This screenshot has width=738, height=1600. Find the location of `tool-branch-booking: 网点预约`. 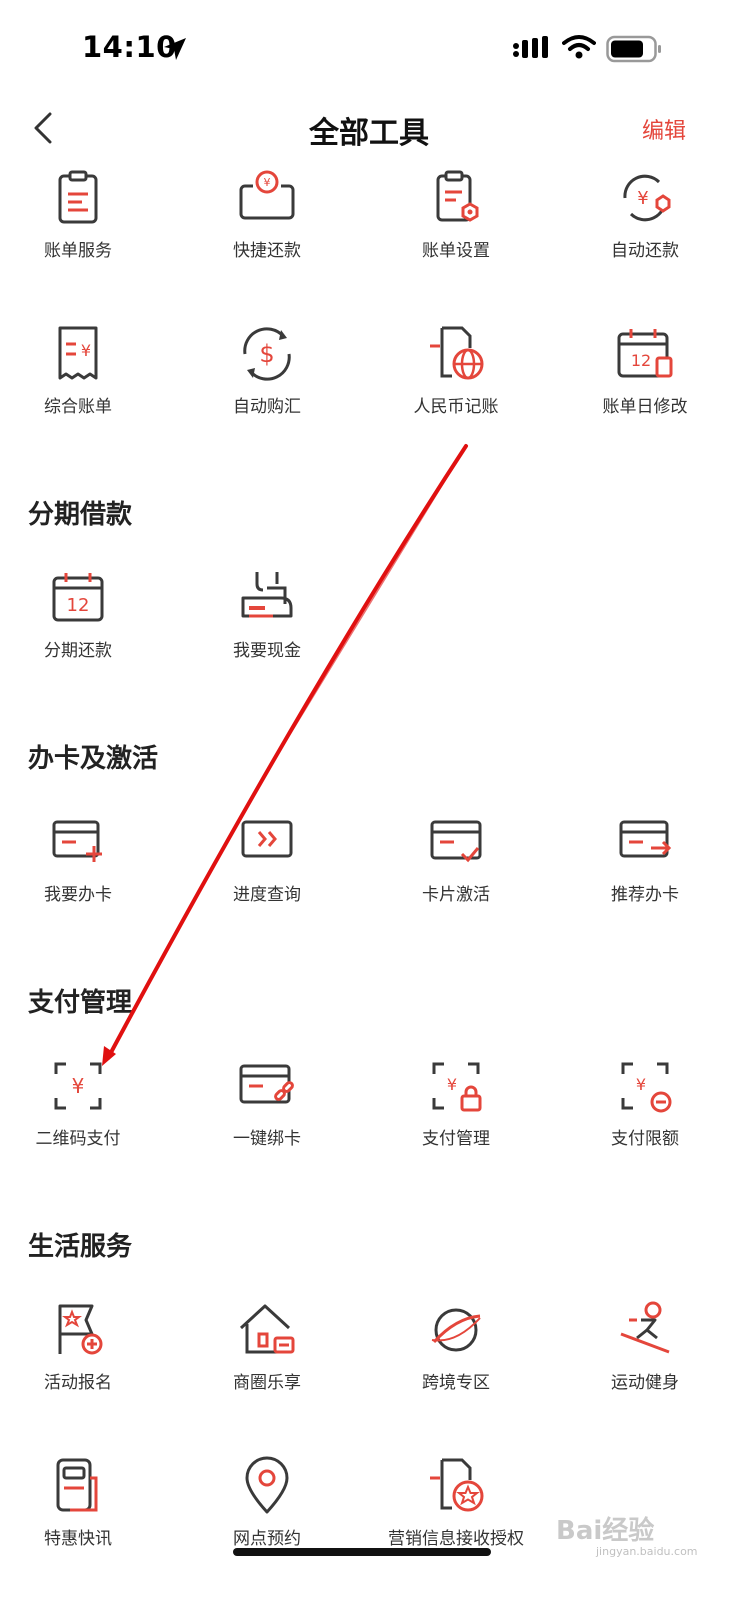

tool-branch-booking: 网点预约 is located at coordinates (267, 1516).